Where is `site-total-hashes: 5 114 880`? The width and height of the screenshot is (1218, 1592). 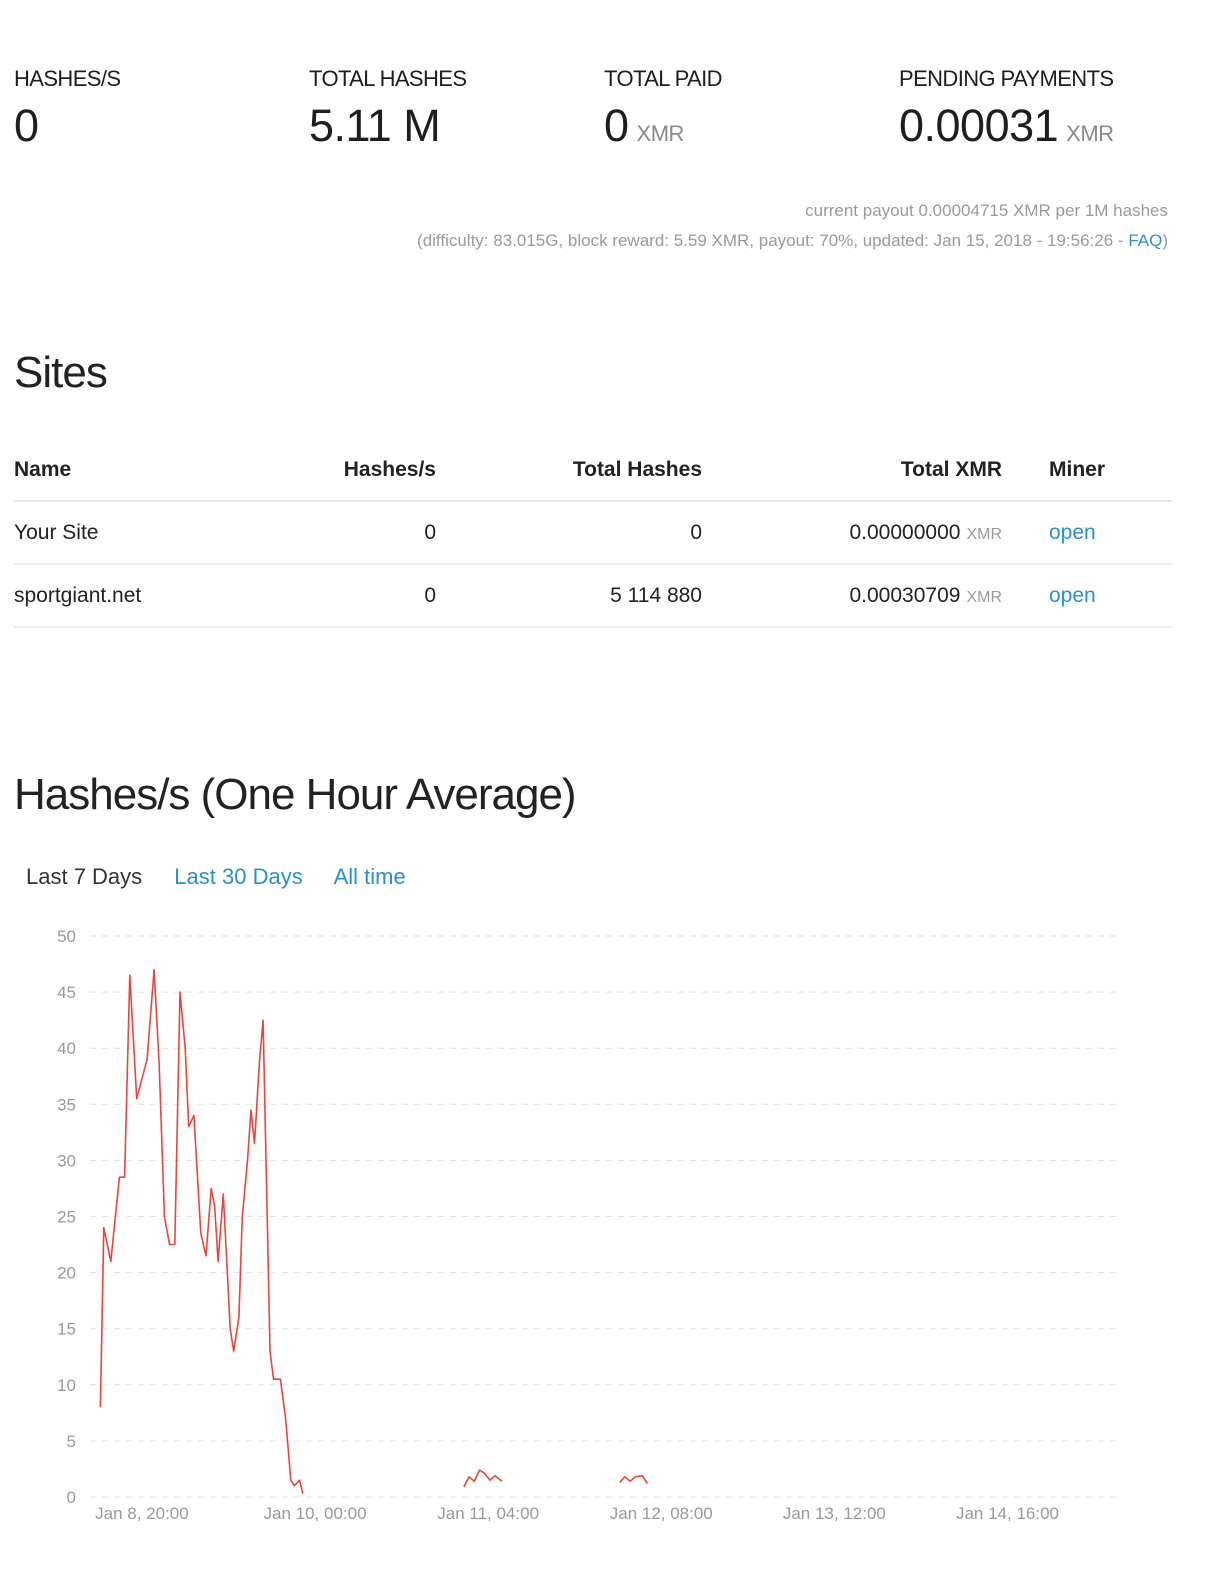 site-total-hashes: 5 114 880 is located at coordinates (569, 596).